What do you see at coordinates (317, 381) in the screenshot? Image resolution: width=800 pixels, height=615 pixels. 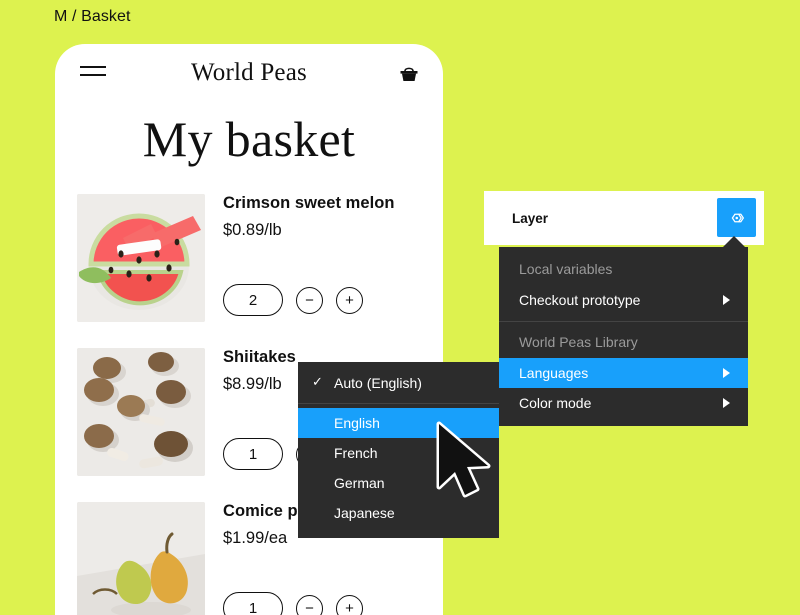 I see `check-icon: ✓` at bounding box center [317, 381].